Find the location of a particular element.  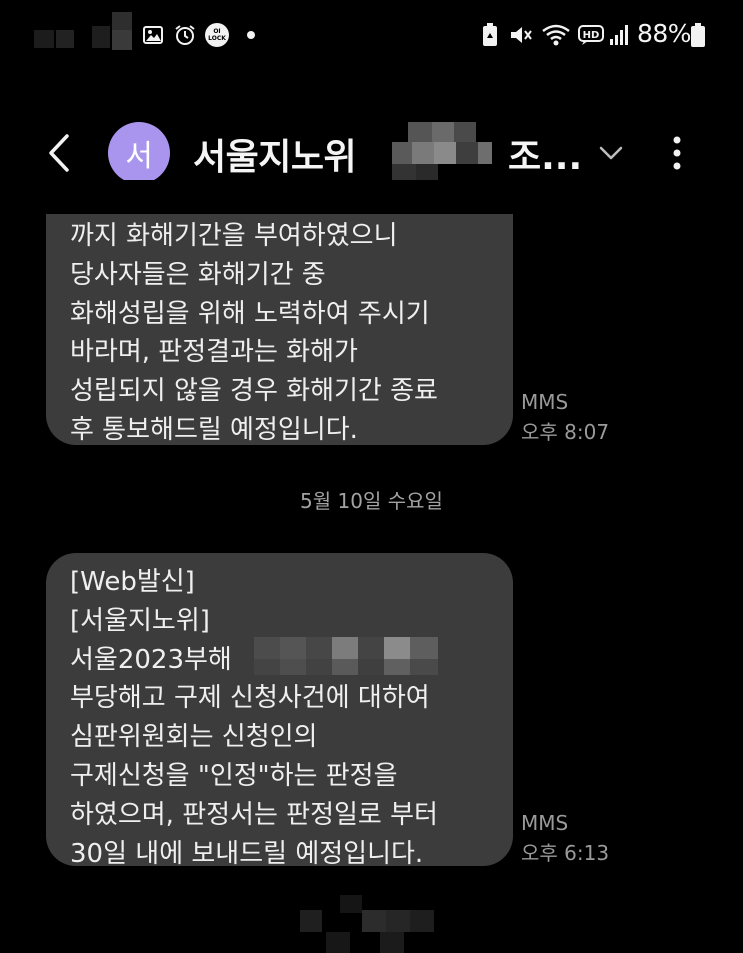

message-time: 오후 8:07 is located at coordinates (565, 432).